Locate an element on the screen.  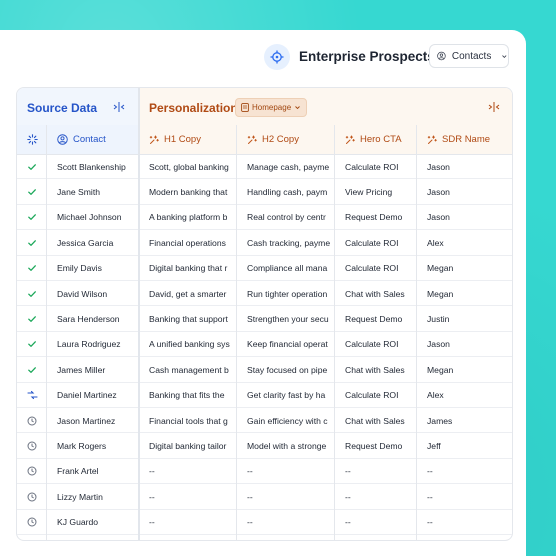
table-row: Frank Artel -- -- -- -- is located at coordinates (264, 472).